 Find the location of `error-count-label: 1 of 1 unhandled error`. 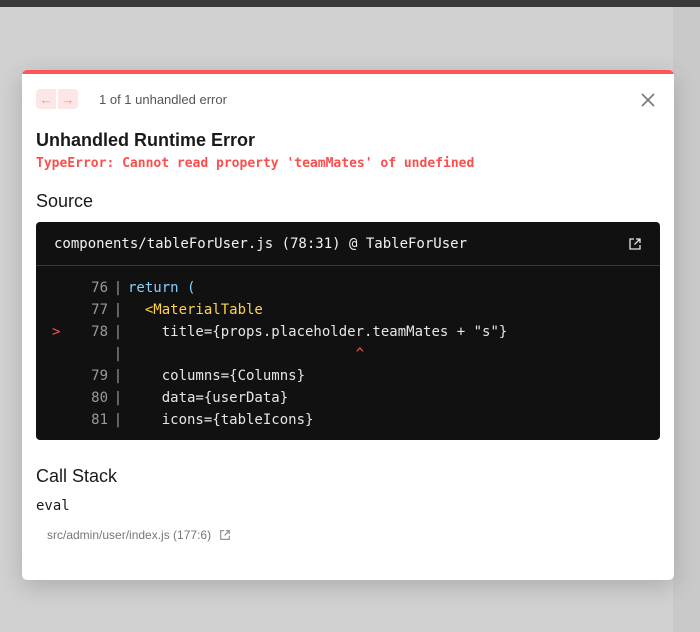

error-count-label: 1 of 1 unhandled error is located at coordinates (163, 99).